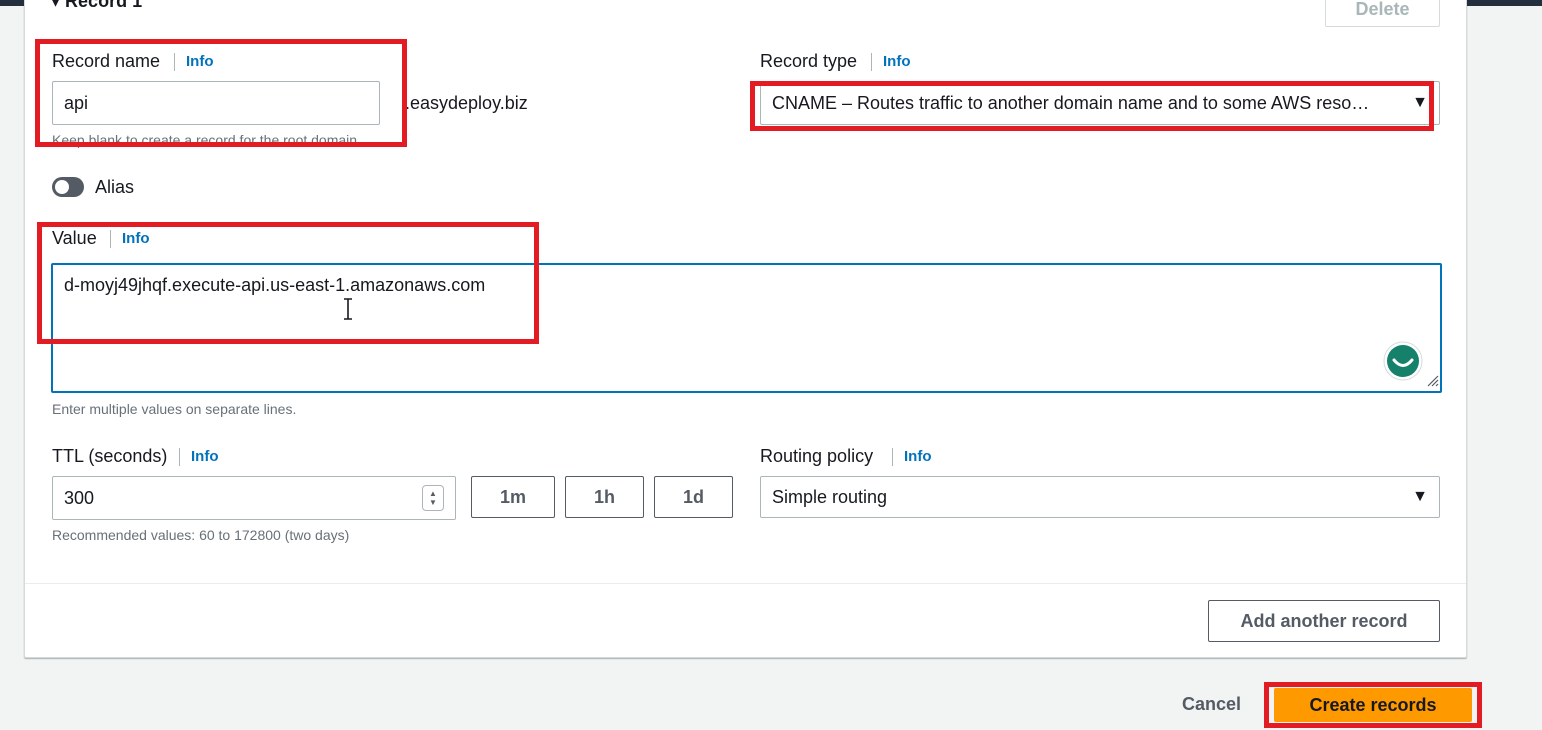 This screenshot has height=730, width=1542. Describe the element at coordinates (745, 583) in the screenshot. I see `divider` at that location.